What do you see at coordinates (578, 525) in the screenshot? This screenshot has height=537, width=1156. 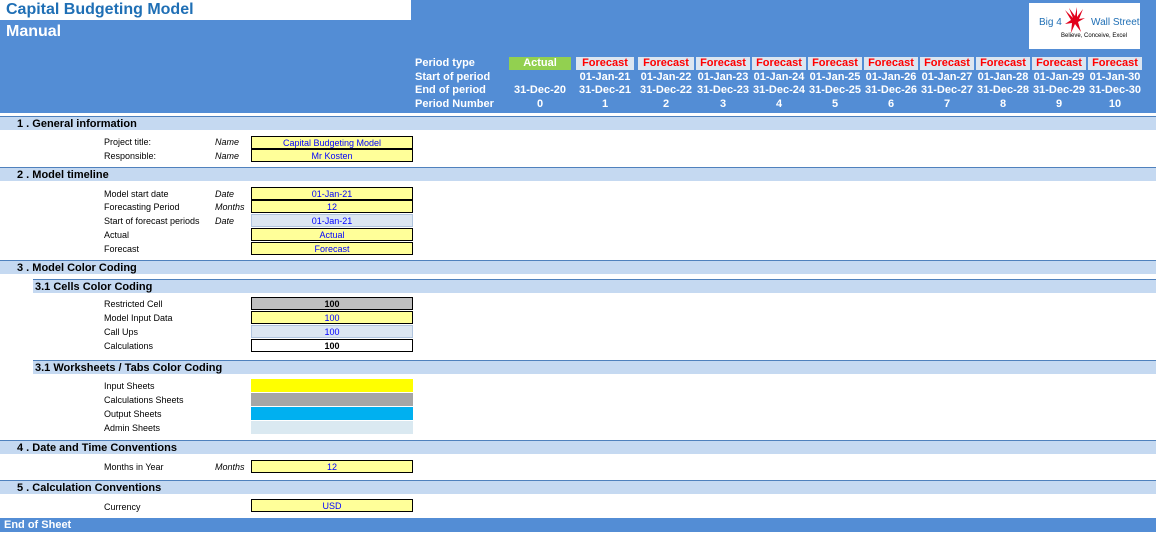 I see `end-of-sheet-bar: End of Sheet` at bounding box center [578, 525].